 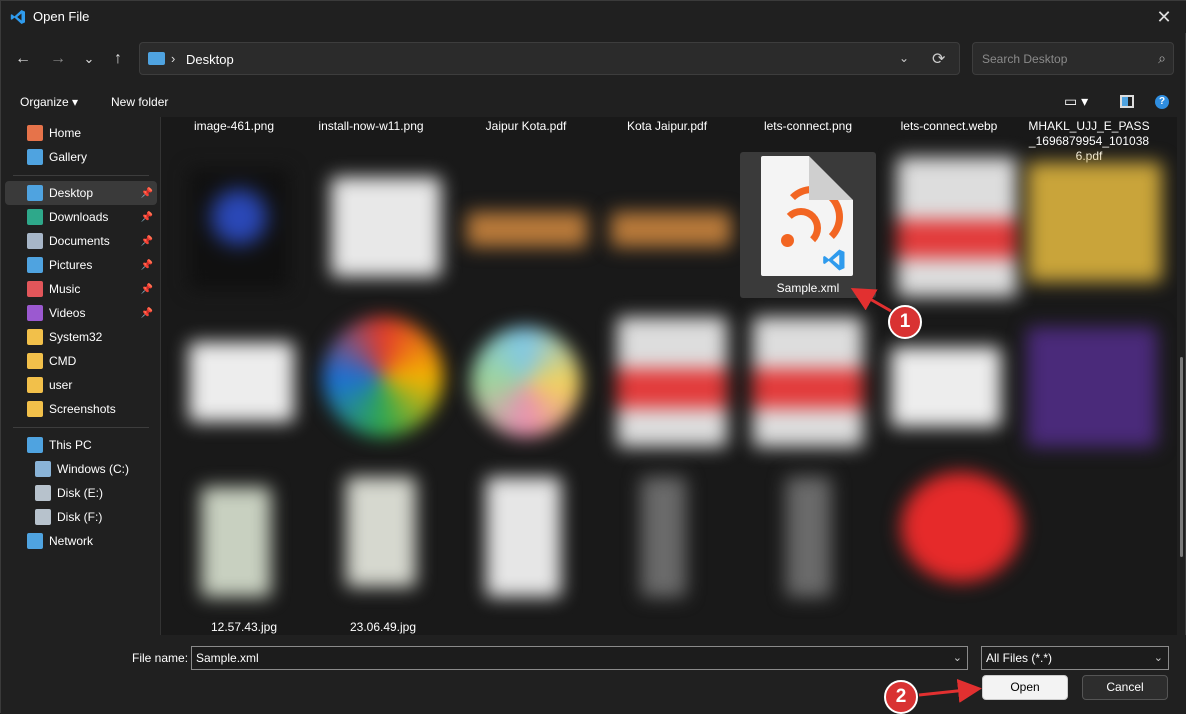 I want to click on sidebar-item-user: user, so click(x=81, y=385).